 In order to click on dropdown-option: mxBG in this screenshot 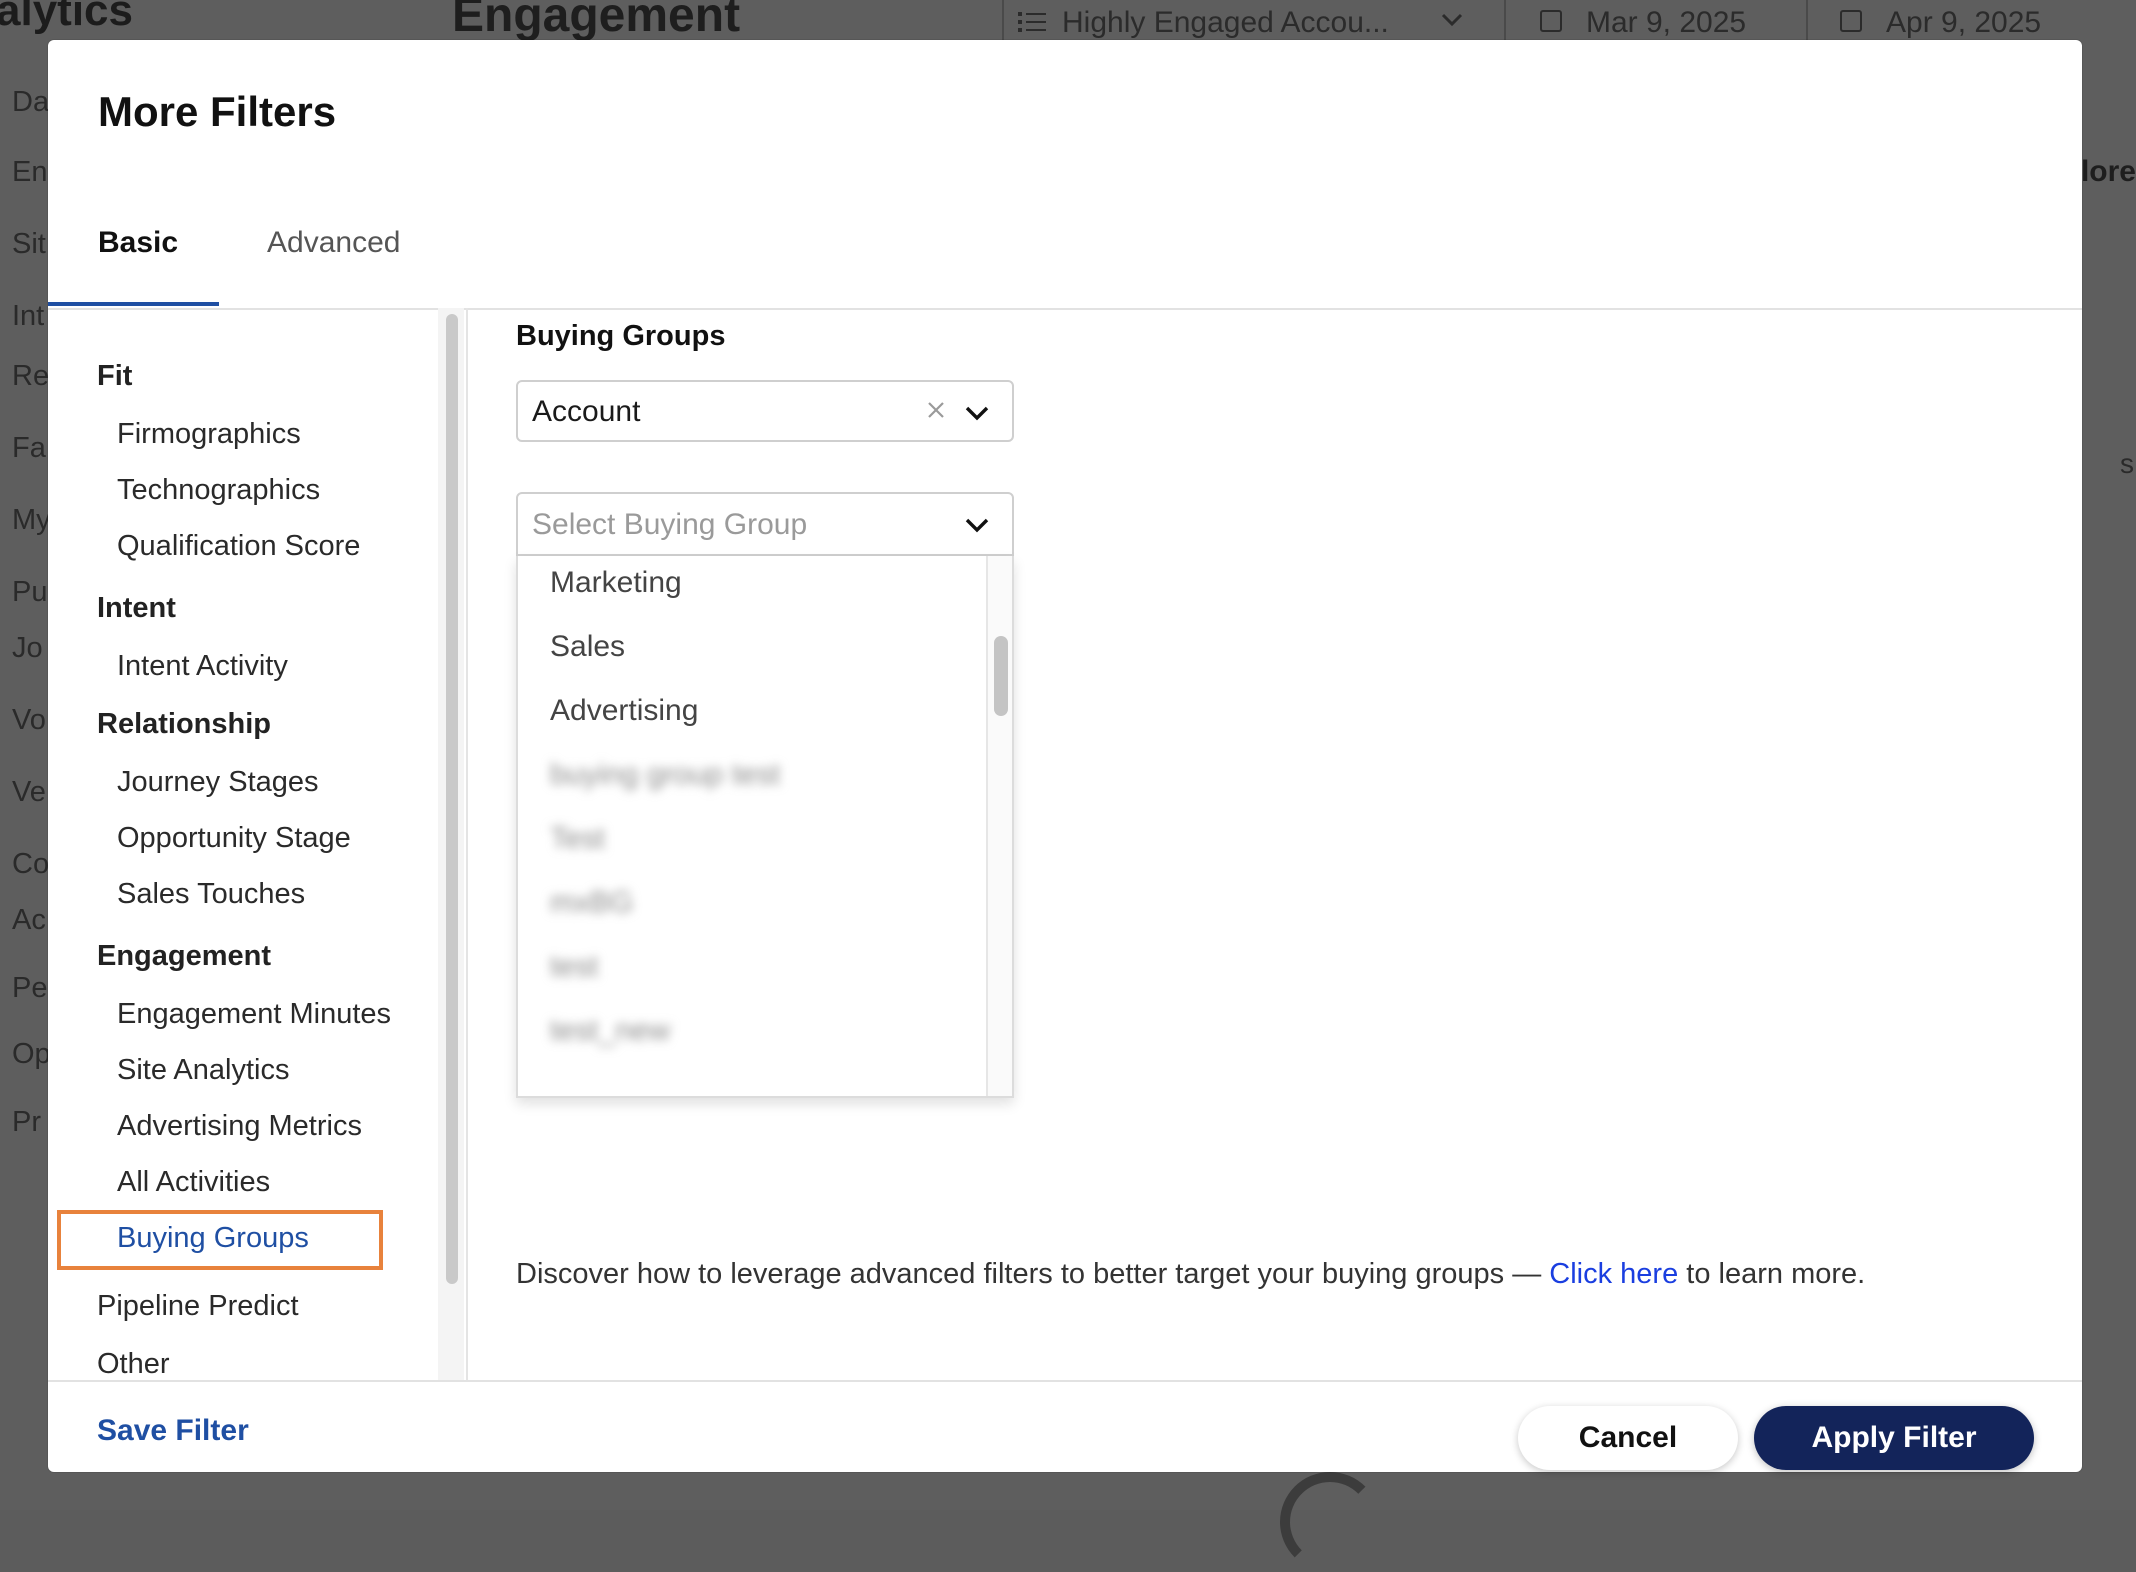, I will do `click(591, 903)`.